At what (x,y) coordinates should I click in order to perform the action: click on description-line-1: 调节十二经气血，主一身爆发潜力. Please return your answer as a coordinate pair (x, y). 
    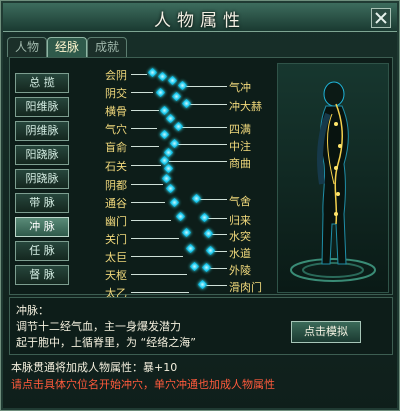
    Looking at the image, I should click on (98, 326).